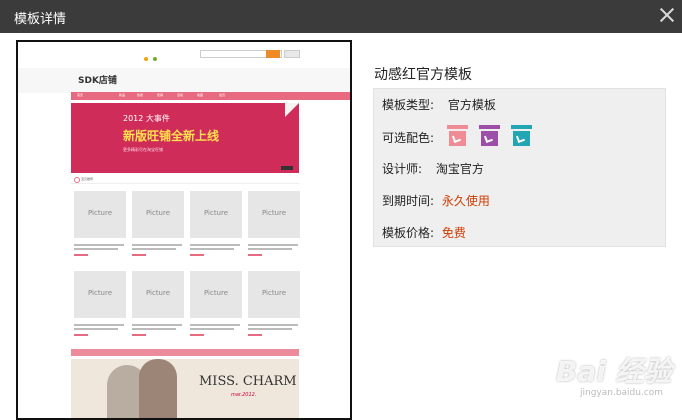 This screenshot has height=420, width=682. Describe the element at coordinates (292, 110) in the screenshot. I see `preview-banner-fold` at that location.